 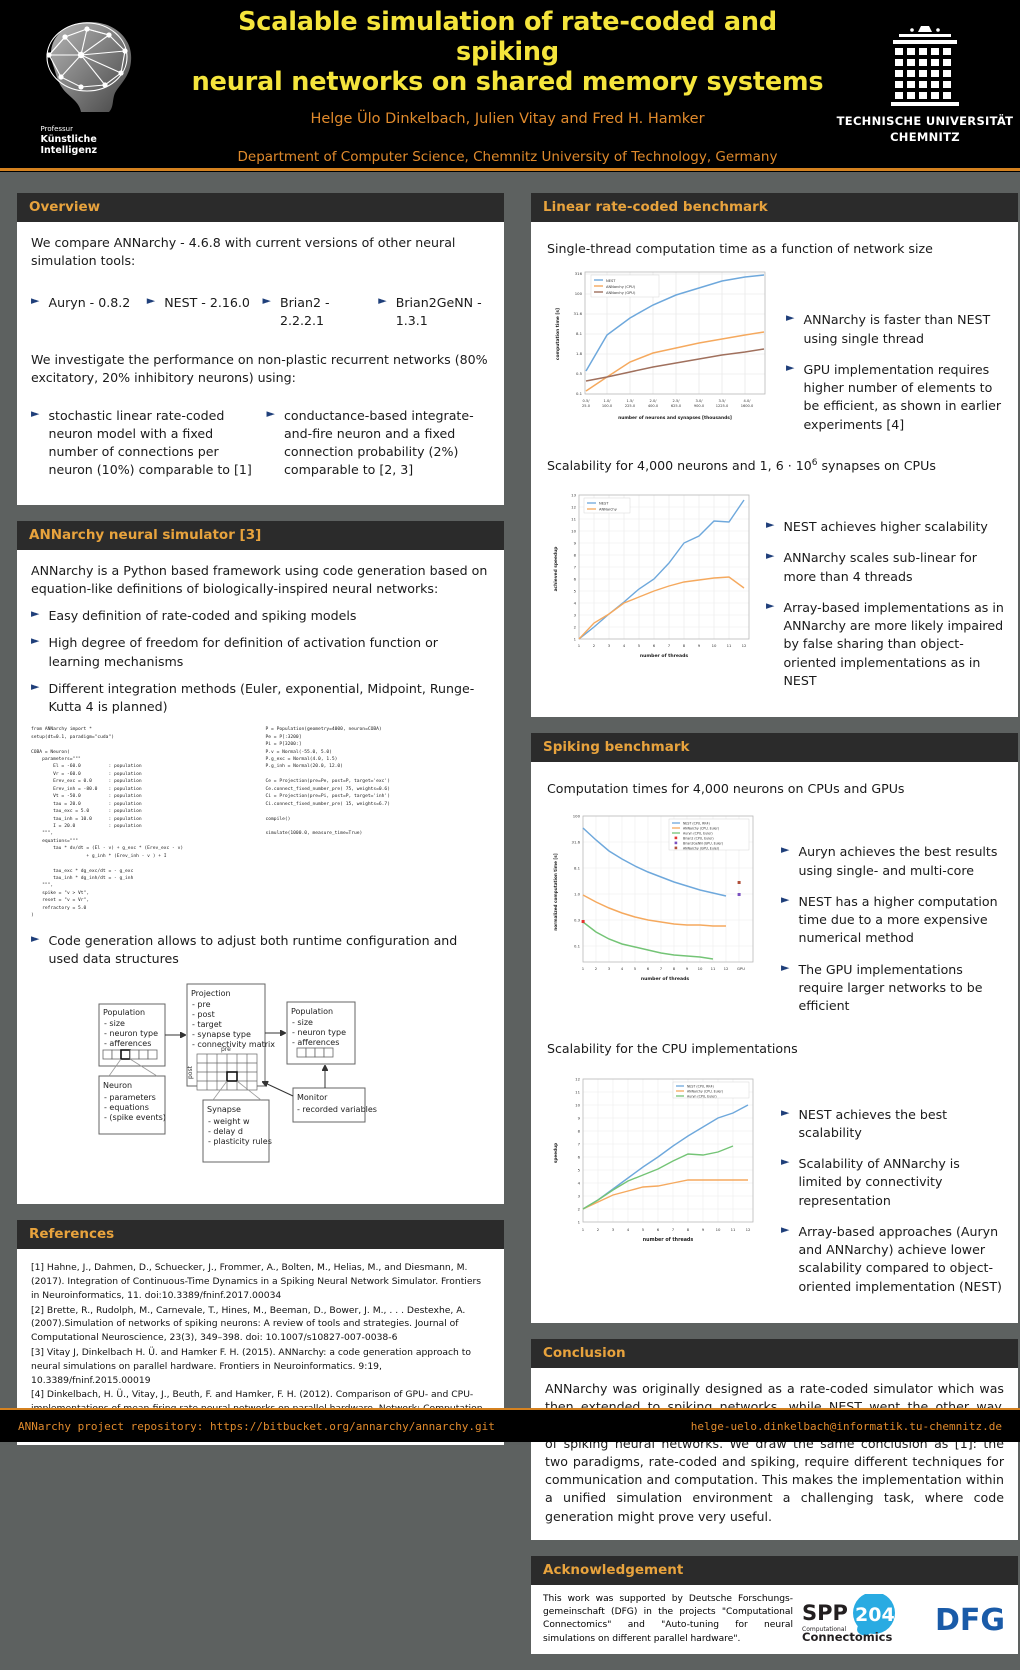 I want to click on svg-text: - neuron type, so click(x=131, y=1033).